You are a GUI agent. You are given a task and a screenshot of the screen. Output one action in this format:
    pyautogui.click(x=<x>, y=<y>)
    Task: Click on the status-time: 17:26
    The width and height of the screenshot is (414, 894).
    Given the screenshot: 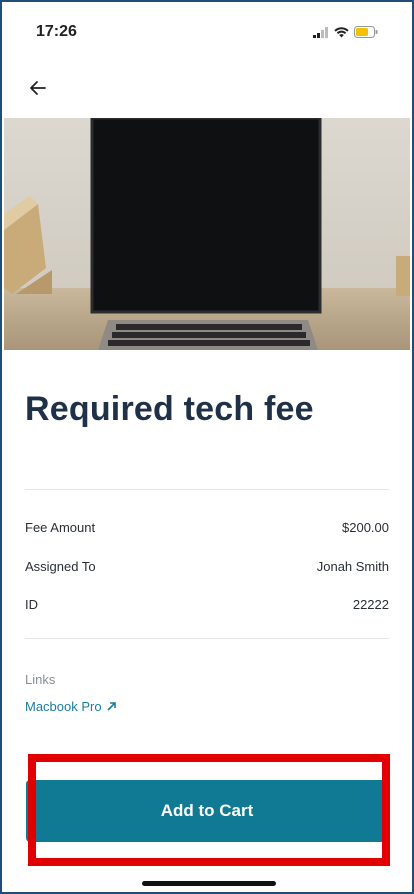 What is the action you would take?
    pyautogui.click(x=56, y=31)
    